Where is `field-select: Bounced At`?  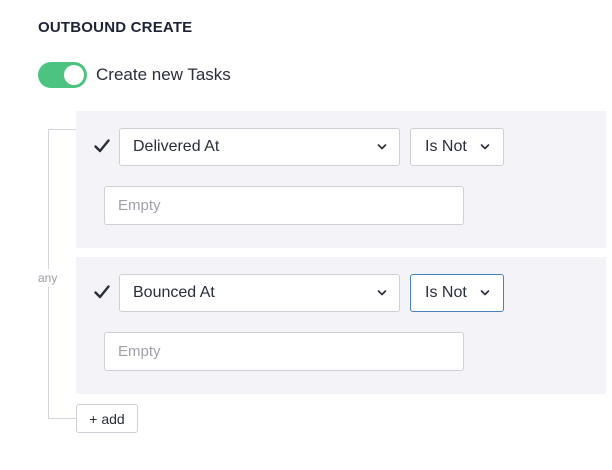
field-select: Bounced At is located at coordinates (259, 293).